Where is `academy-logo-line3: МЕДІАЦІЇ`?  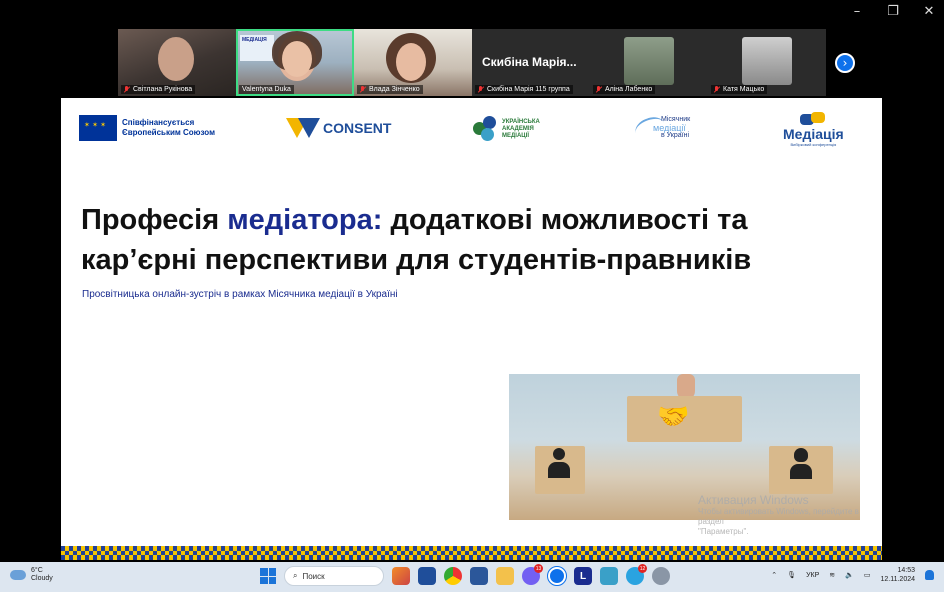 academy-logo-line3: МЕДІАЦІЇ is located at coordinates (515, 135).